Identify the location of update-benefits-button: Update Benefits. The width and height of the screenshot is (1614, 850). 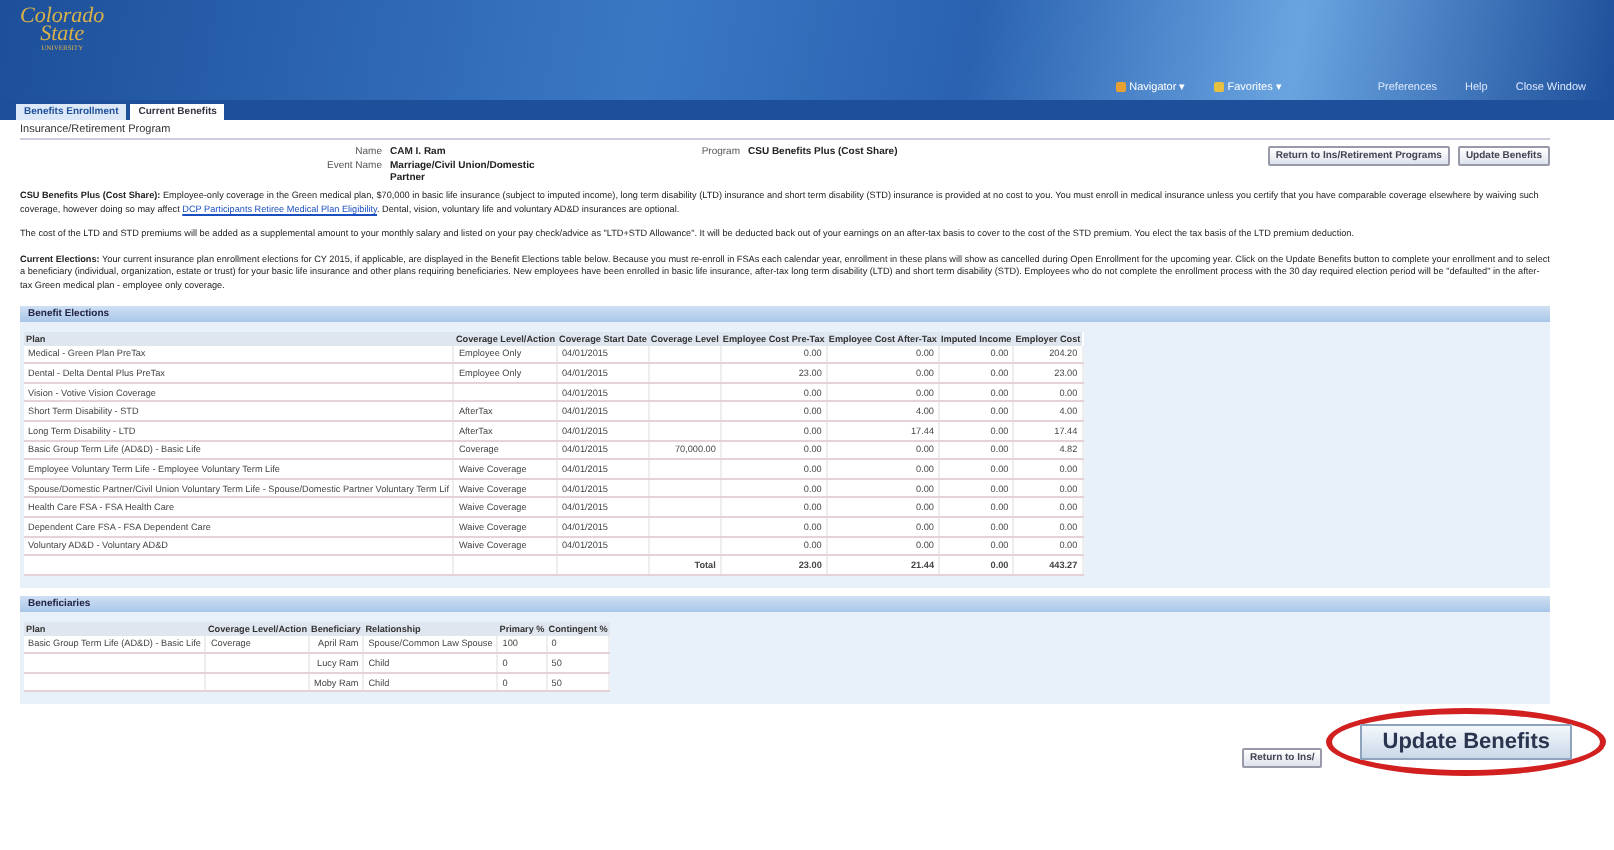
(1466, 742).